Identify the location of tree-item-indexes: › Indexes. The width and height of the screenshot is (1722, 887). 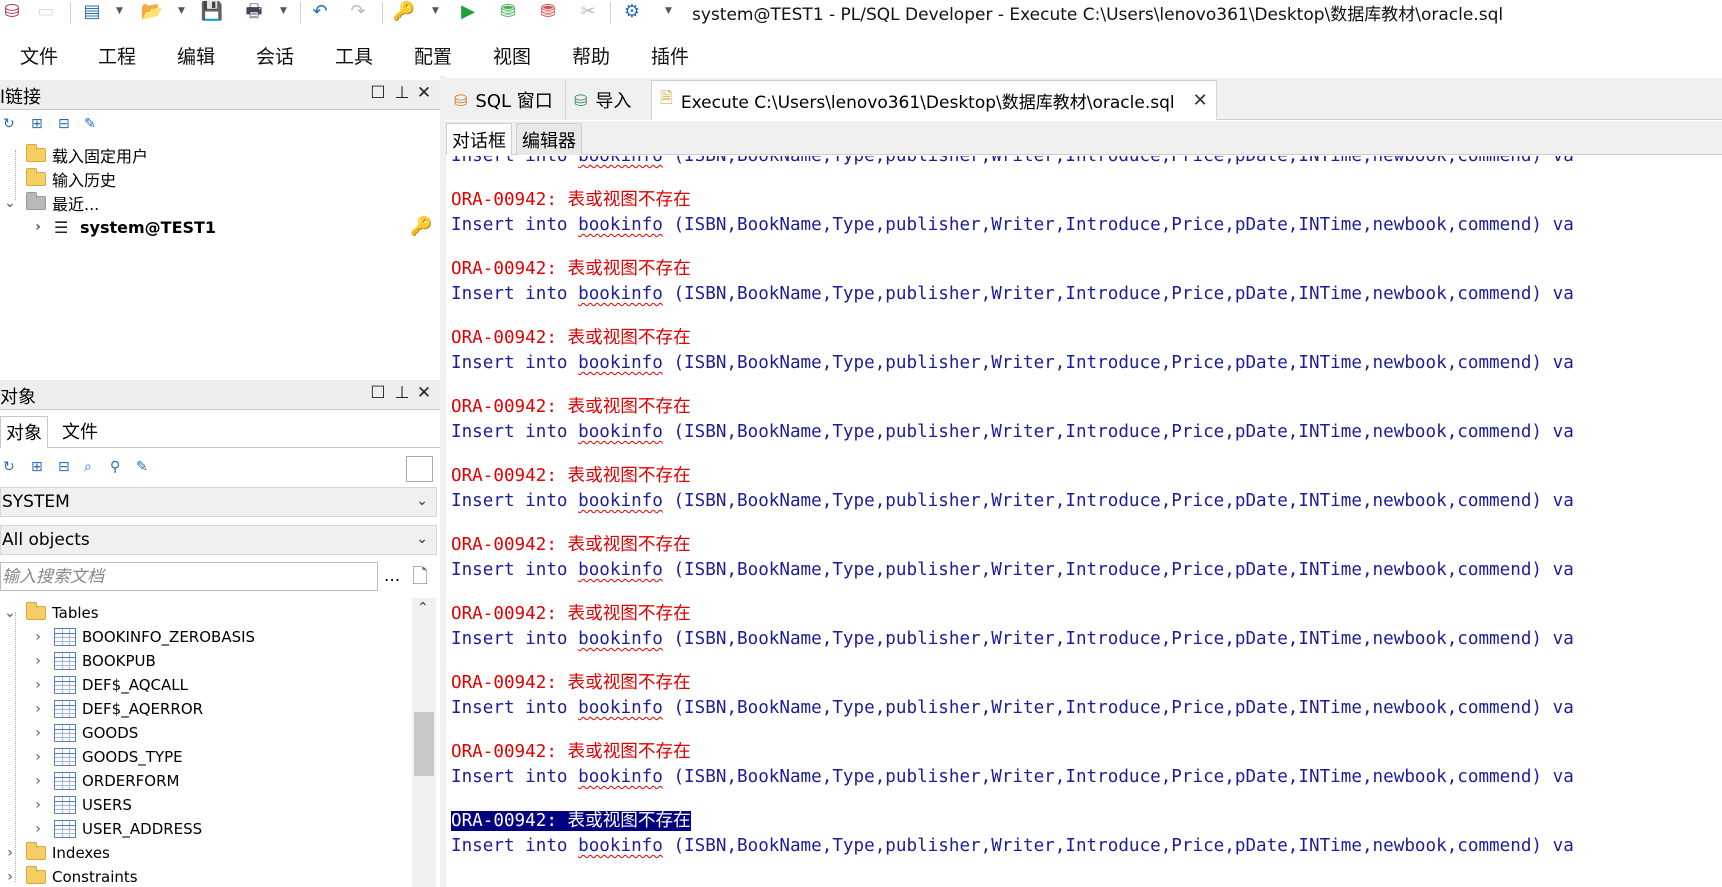
(56, 853).